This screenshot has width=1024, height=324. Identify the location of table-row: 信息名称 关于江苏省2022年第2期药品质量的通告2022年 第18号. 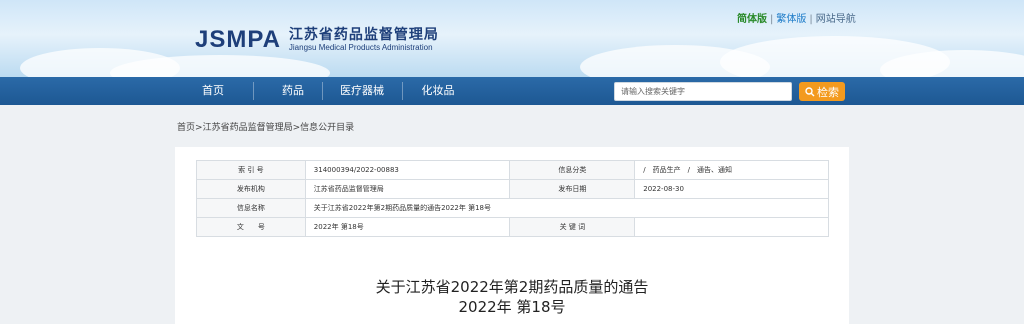
(513, 208).